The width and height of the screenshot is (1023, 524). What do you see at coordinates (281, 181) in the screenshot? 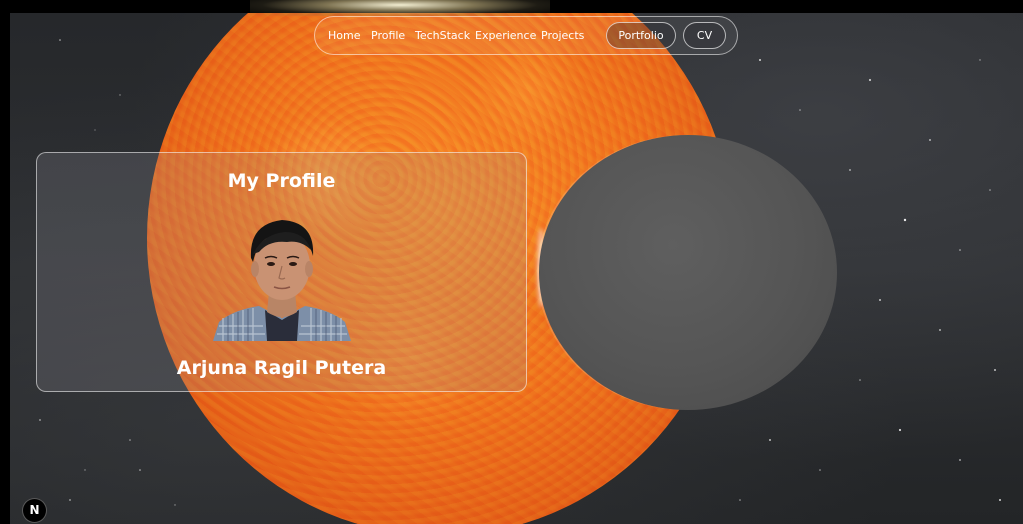
I see `profile-card-title: My Profile` at bounding box center [281, 181].